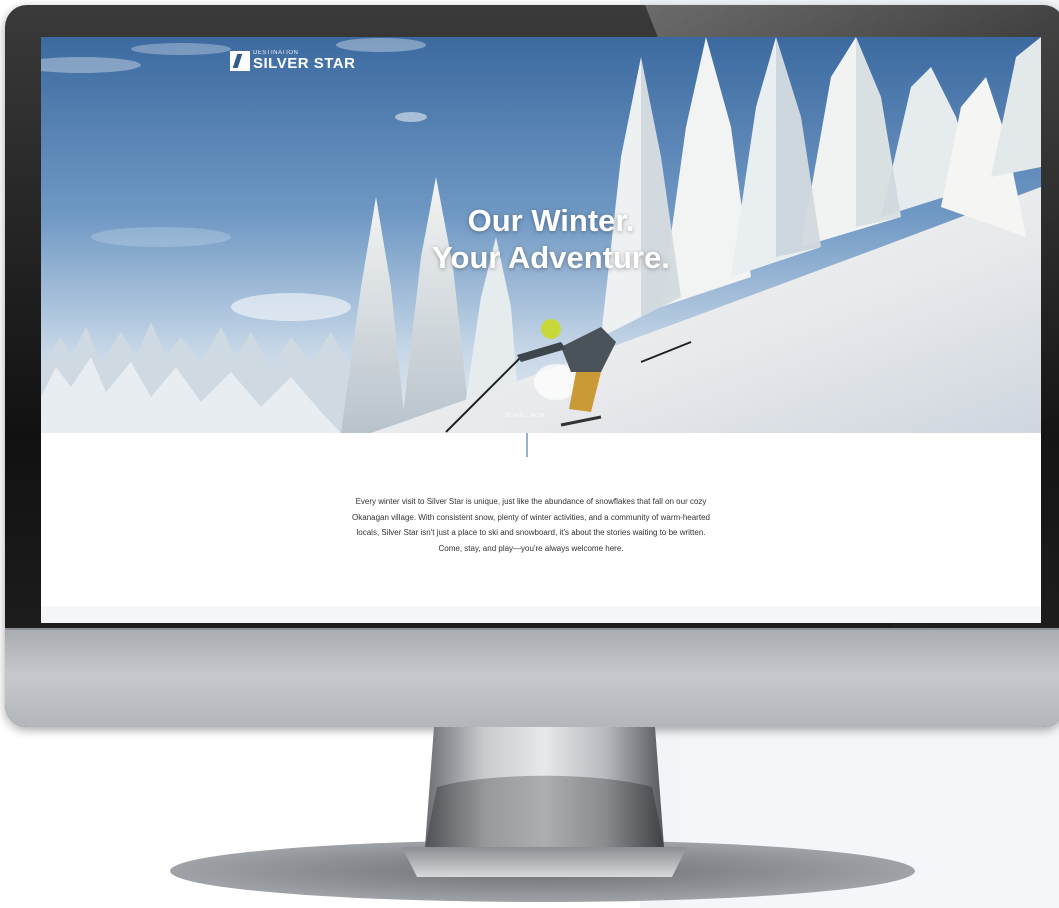 This screenshot has width=1059, height=908. Describe the element at coordinates (544, 802) in the screenshot. I see `monitor-stand` at that location.